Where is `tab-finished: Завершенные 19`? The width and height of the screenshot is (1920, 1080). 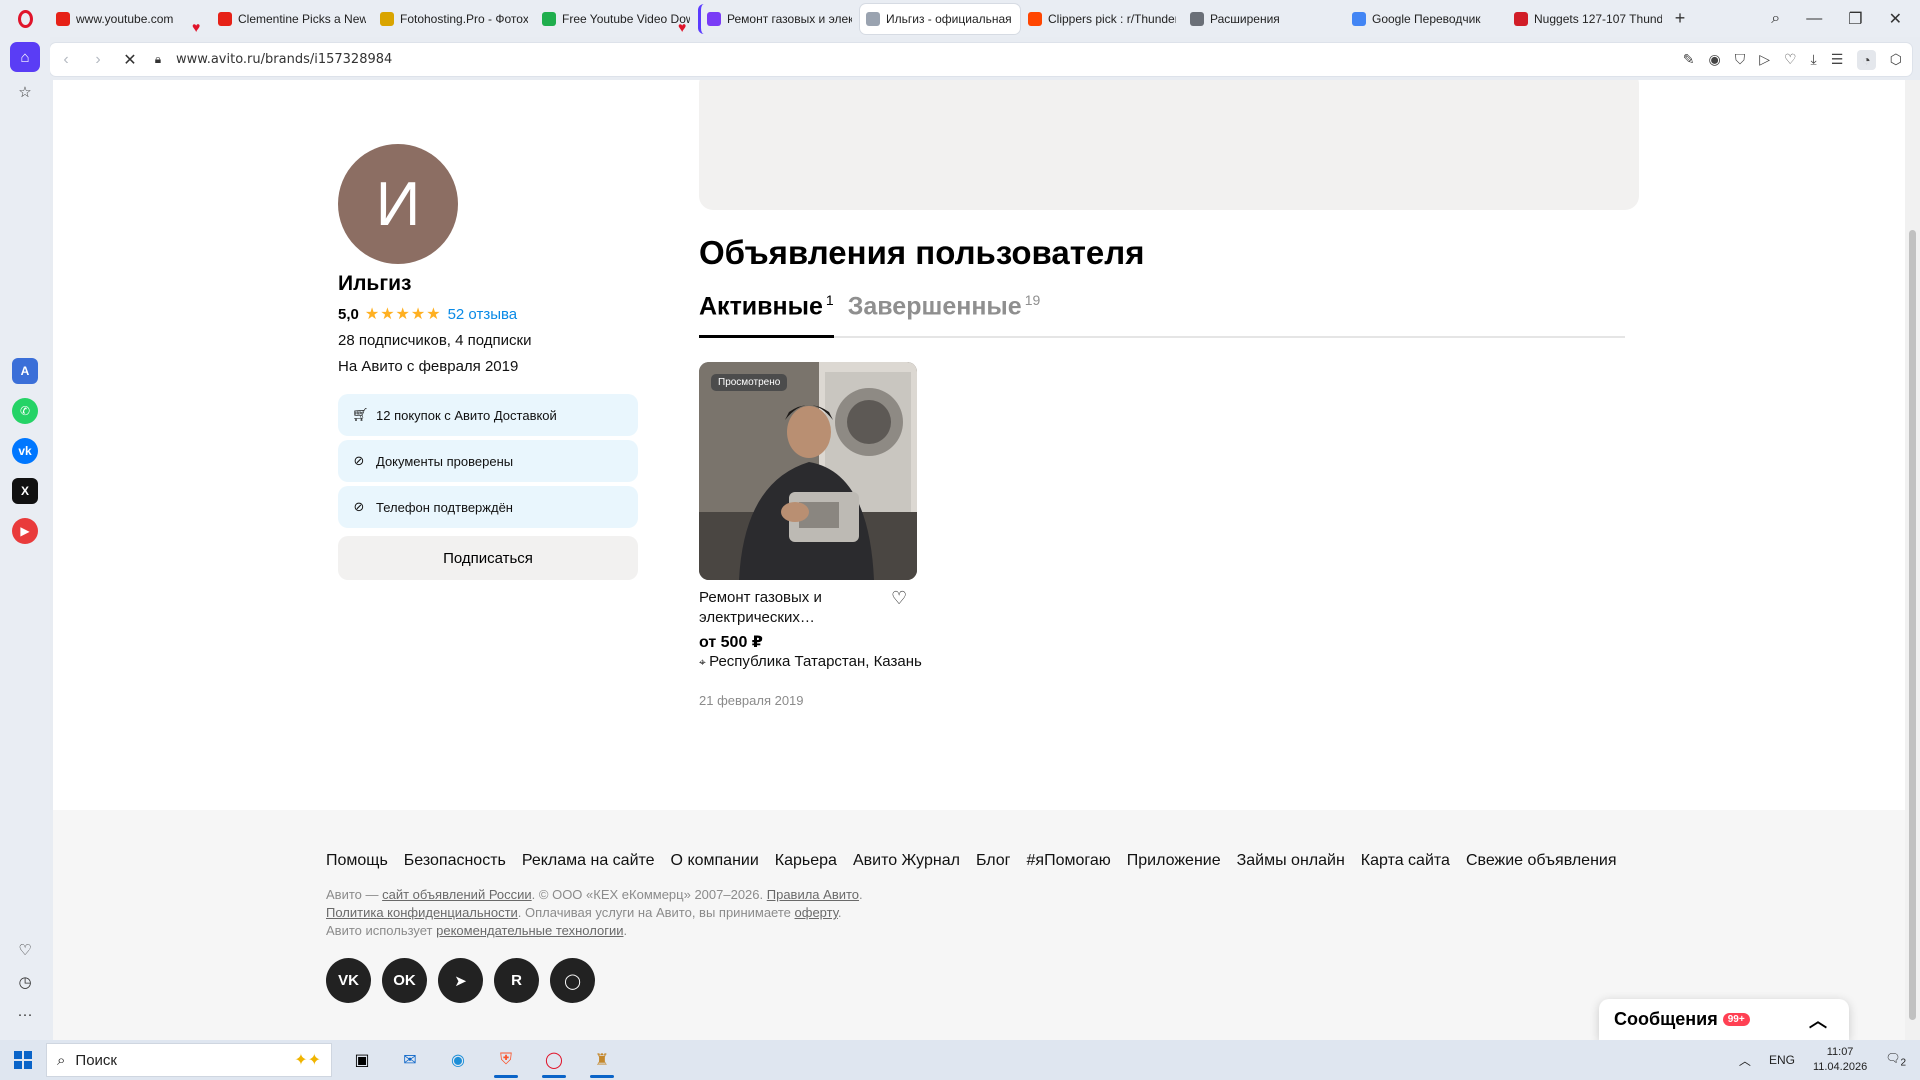 tab-finished: Завершенные 19 is located at coordinates (944, 314).